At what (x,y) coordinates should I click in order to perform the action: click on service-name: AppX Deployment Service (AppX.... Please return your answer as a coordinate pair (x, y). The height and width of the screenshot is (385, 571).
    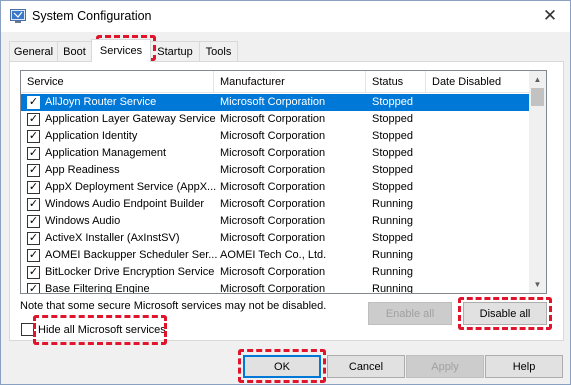
    Looking at the image, I should click on (131, 187).